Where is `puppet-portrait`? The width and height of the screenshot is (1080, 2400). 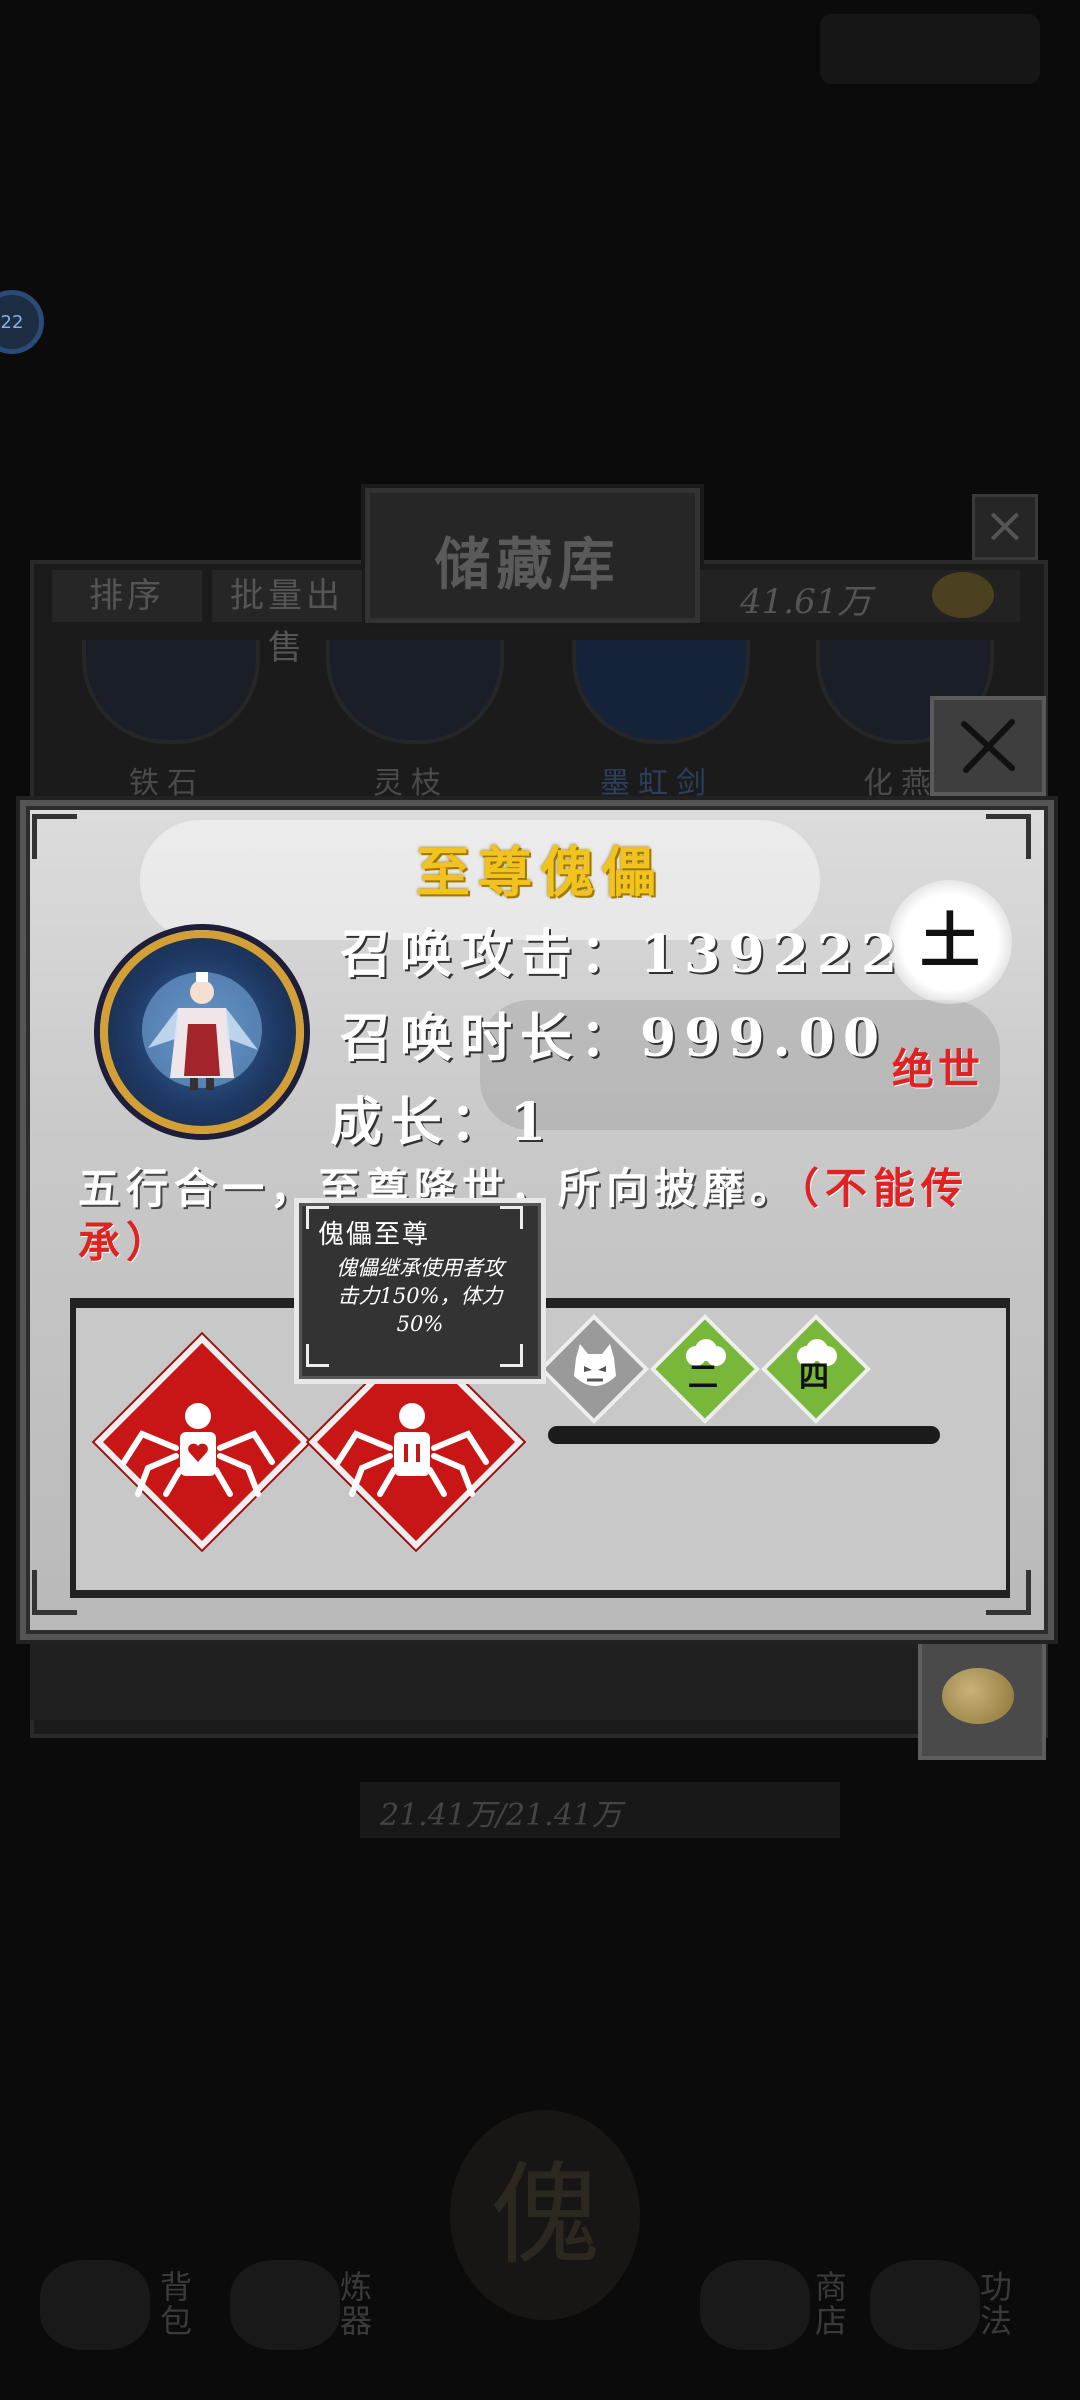 puppet-portrait is located at coordinates (202, 1032).